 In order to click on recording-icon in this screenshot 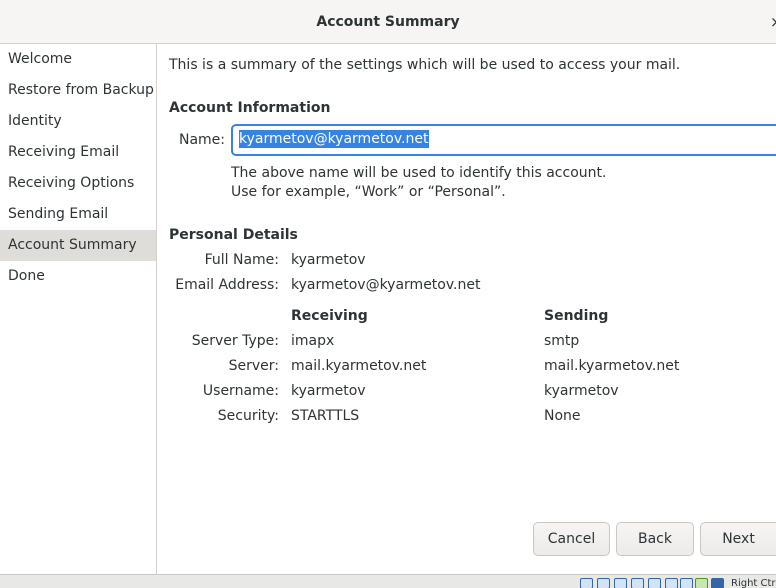, I will do `click(686, 583)`.